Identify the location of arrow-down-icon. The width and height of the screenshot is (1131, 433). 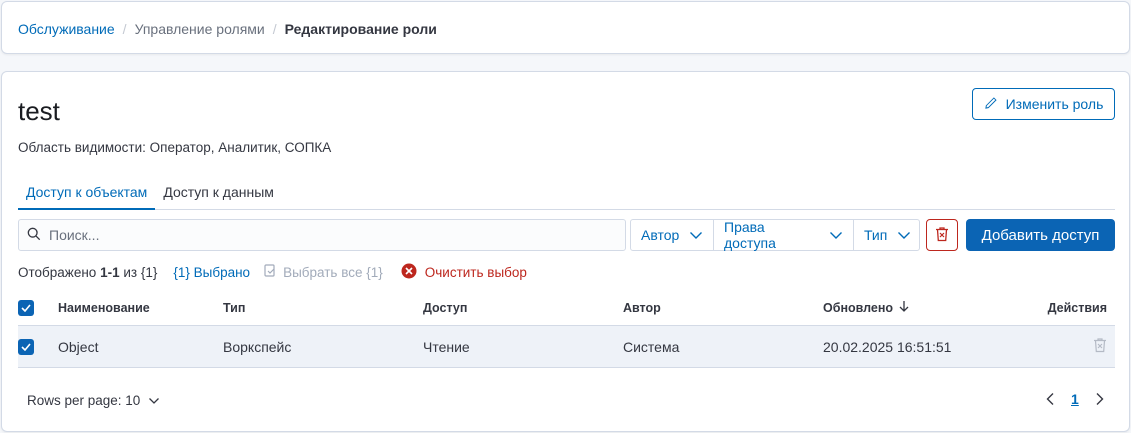
(904, 307).